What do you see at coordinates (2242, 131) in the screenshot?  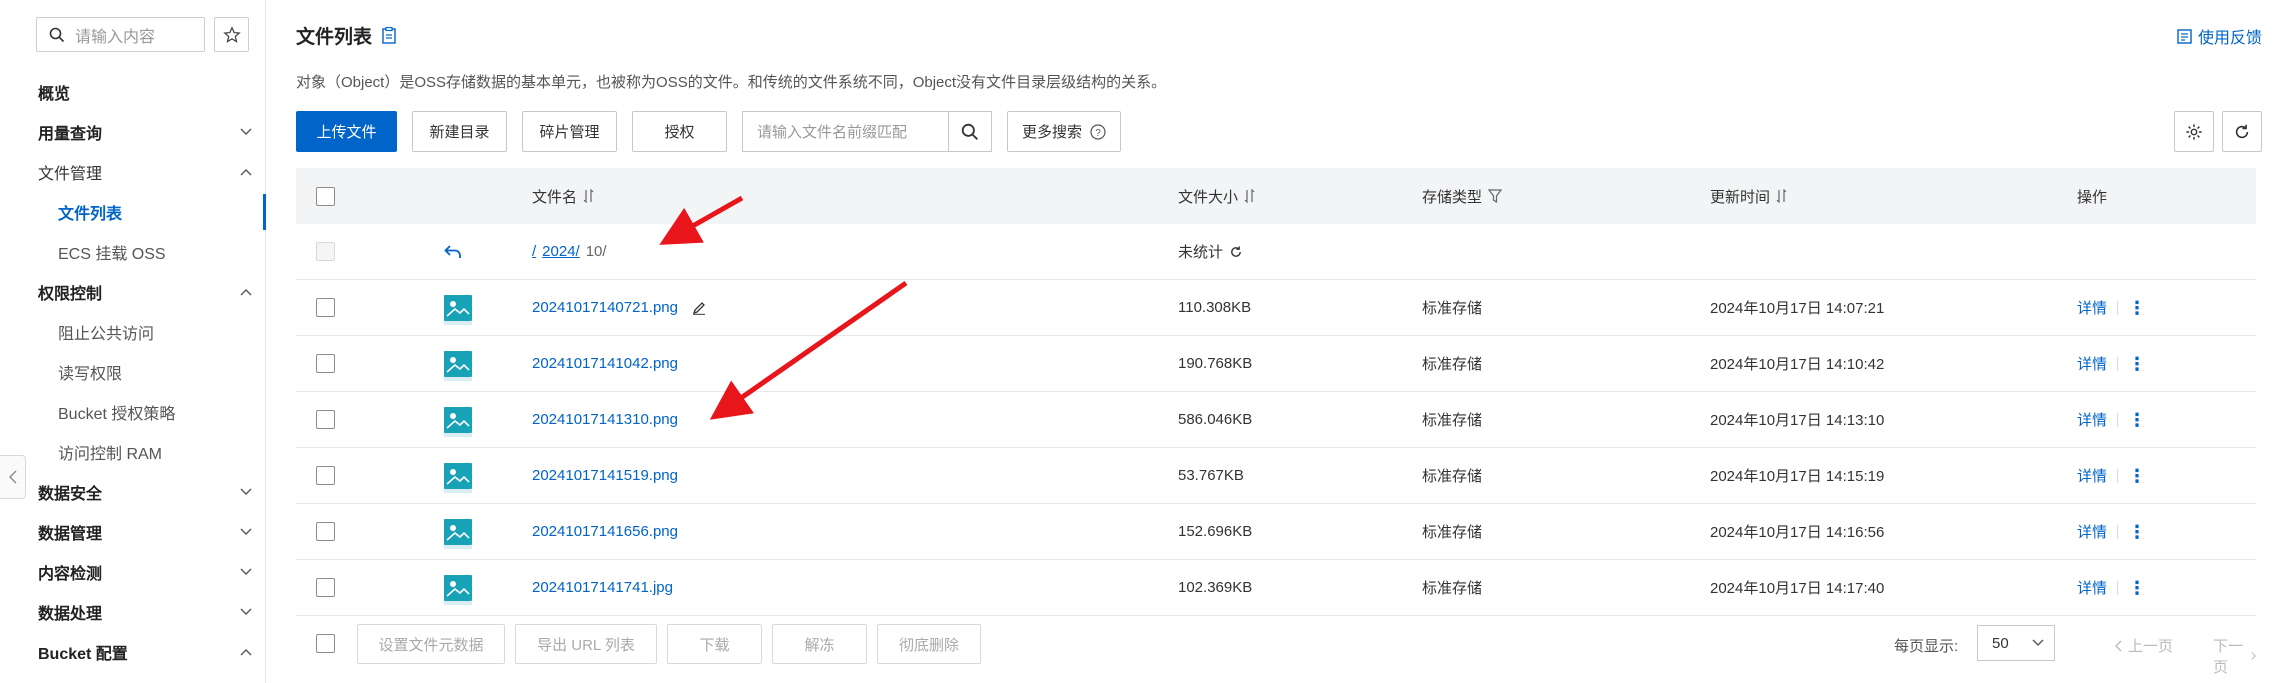 I see `refresh-button` at bounding box center [2242, 131].